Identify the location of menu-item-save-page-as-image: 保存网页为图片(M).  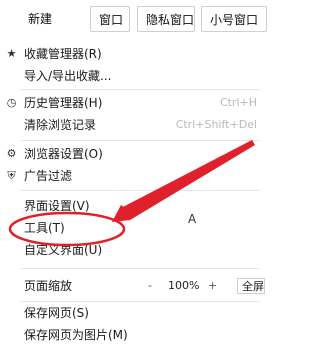
(132, 335).